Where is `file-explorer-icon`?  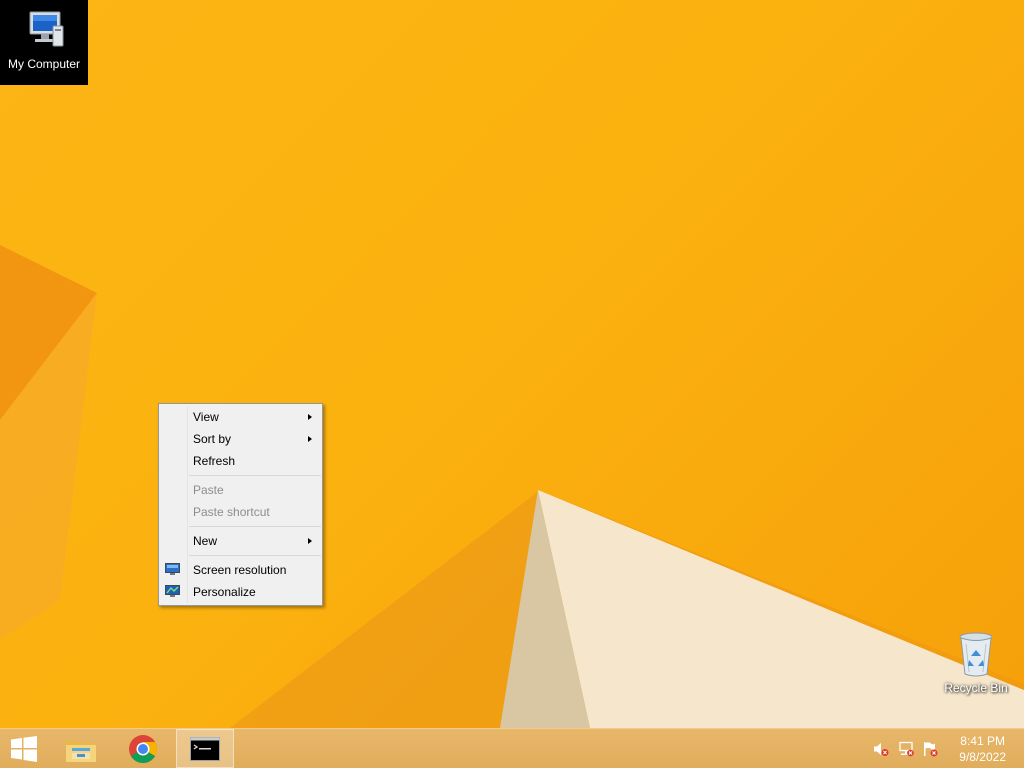
file-explorer-icon is located at coordinates (81, 750).